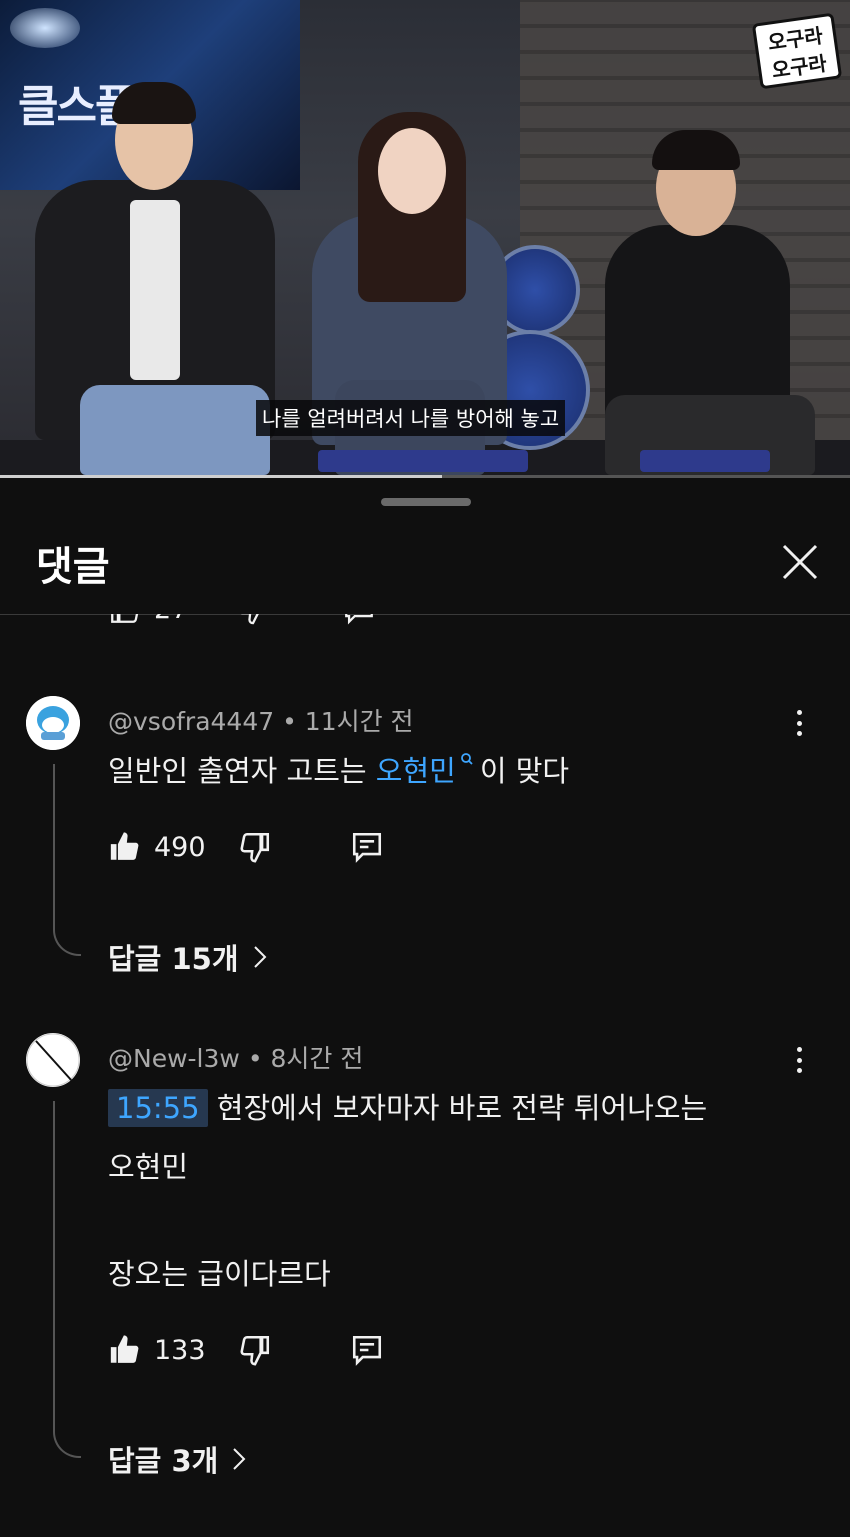  I want to click on view-replies-button: 답글 3개, so click(177, 1459).